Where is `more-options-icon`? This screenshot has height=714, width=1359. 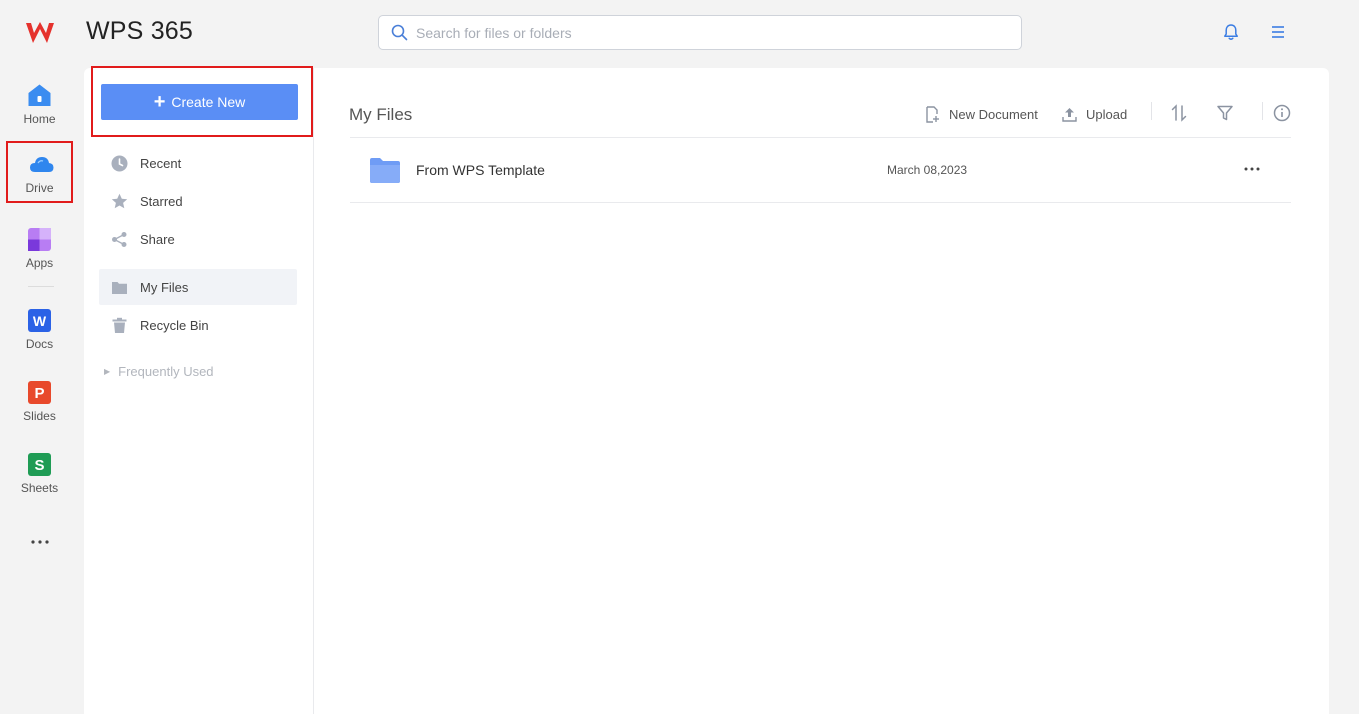
more-options-icon is located at coordinates (1252, 169).